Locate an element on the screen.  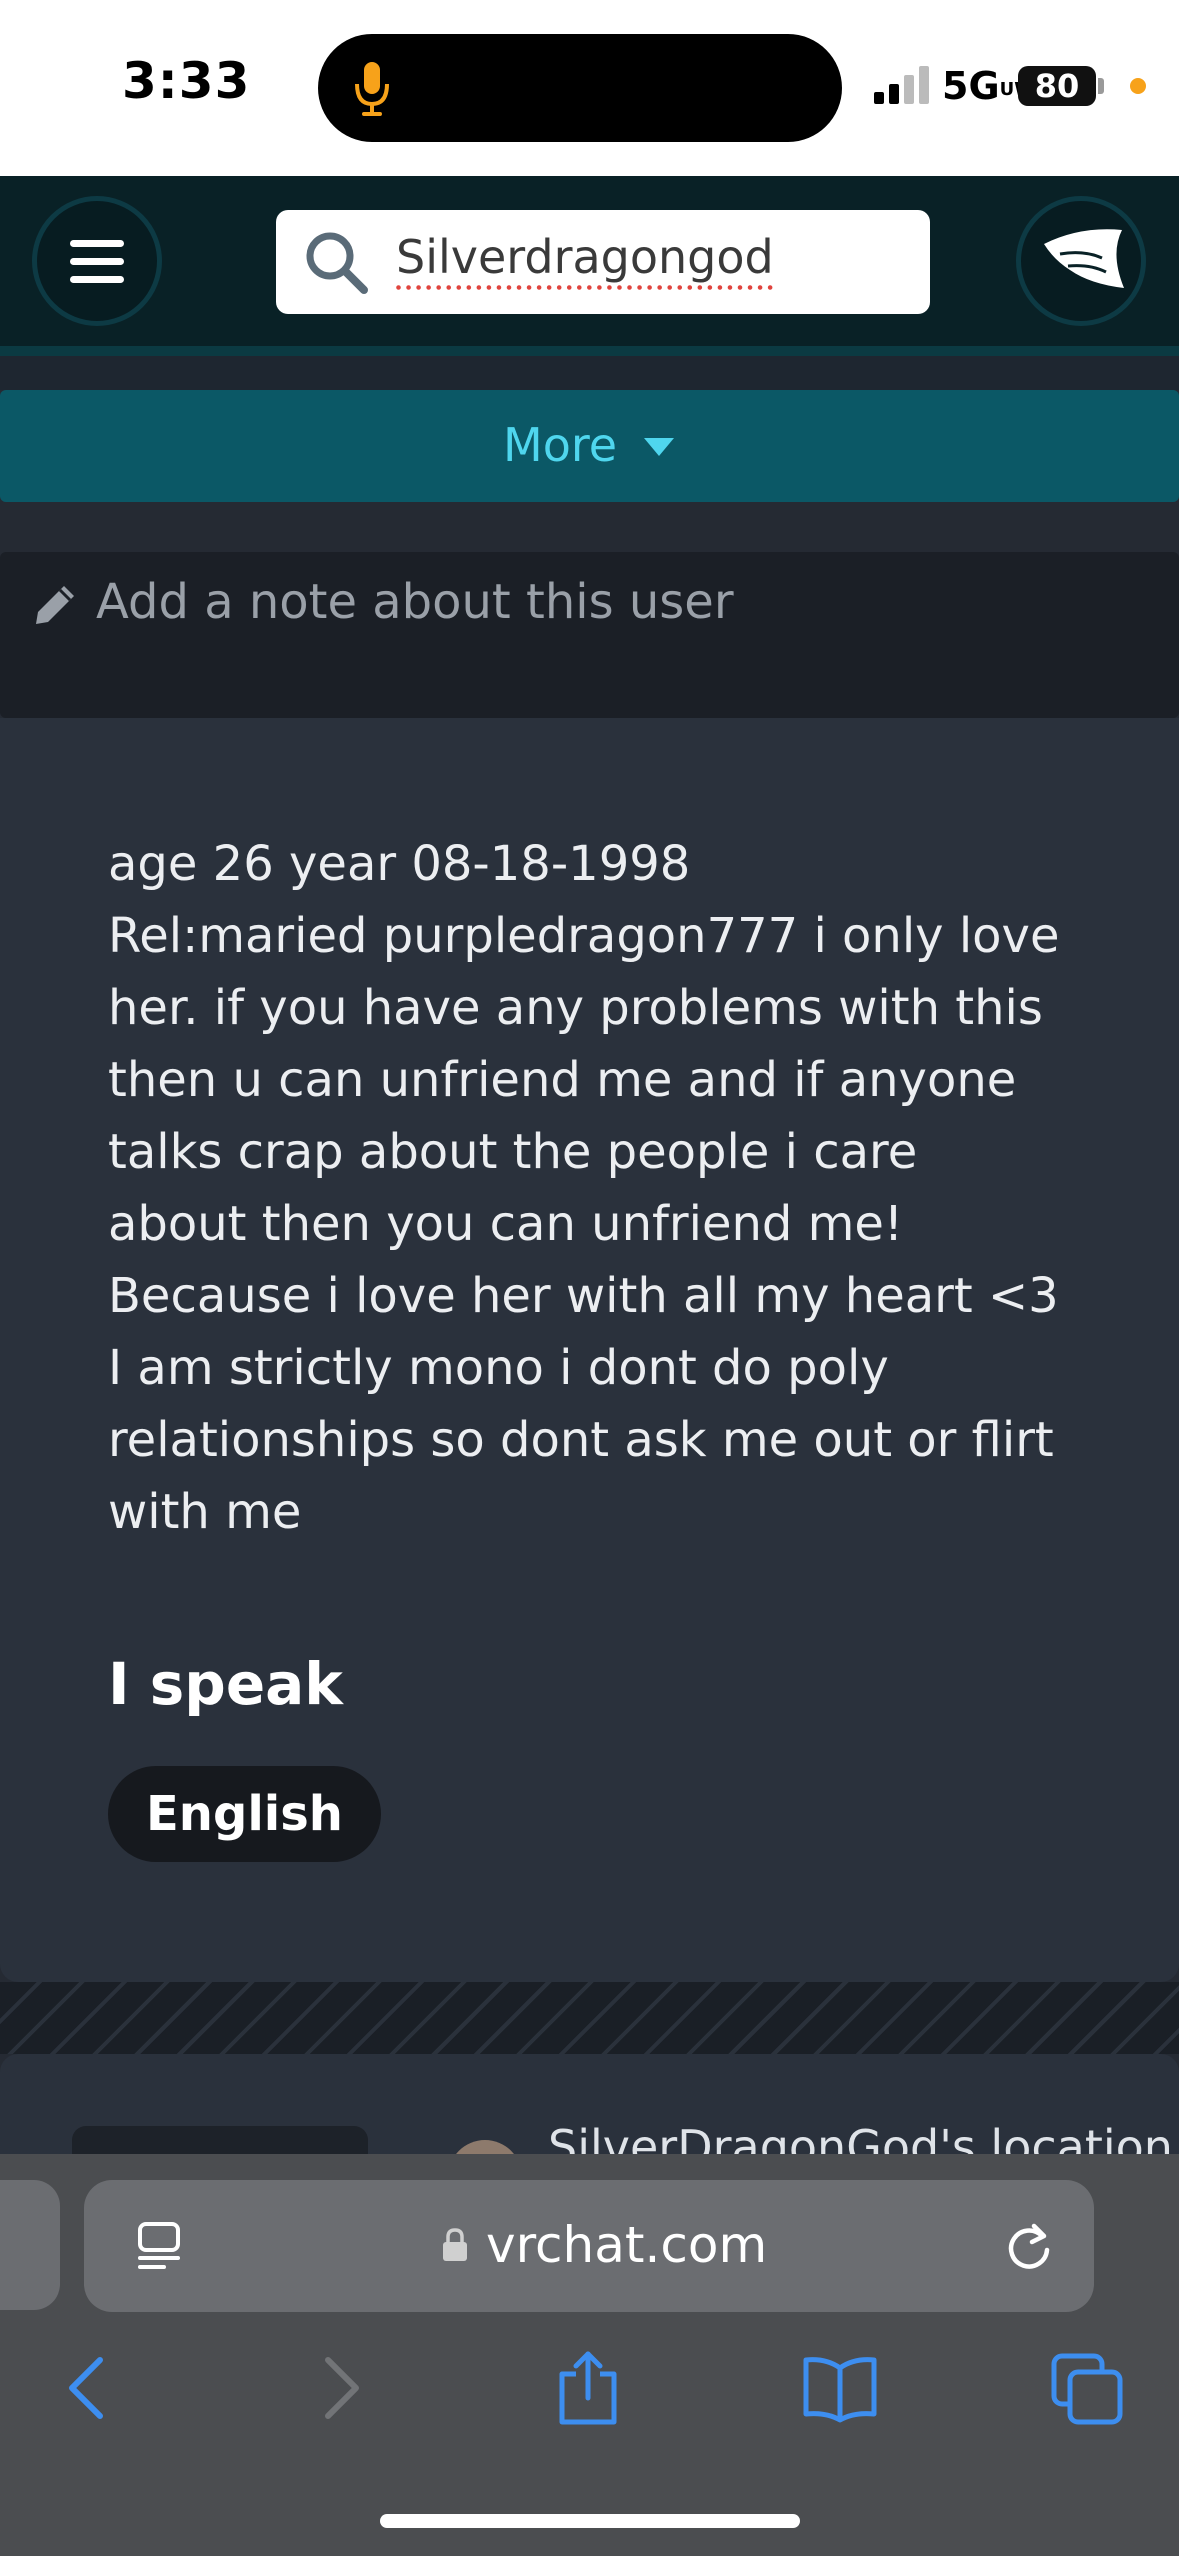
header-divider is located at coordinates (589, 373).